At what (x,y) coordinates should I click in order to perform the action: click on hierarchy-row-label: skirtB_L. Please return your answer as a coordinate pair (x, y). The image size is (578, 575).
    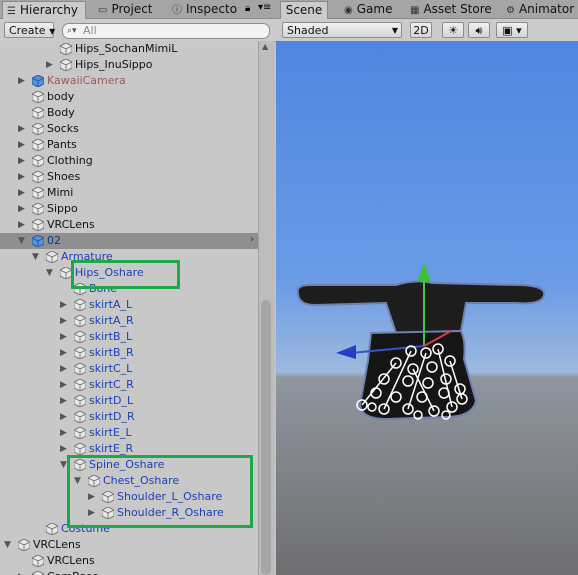
    Looking at the image, I should click on (111, 336).